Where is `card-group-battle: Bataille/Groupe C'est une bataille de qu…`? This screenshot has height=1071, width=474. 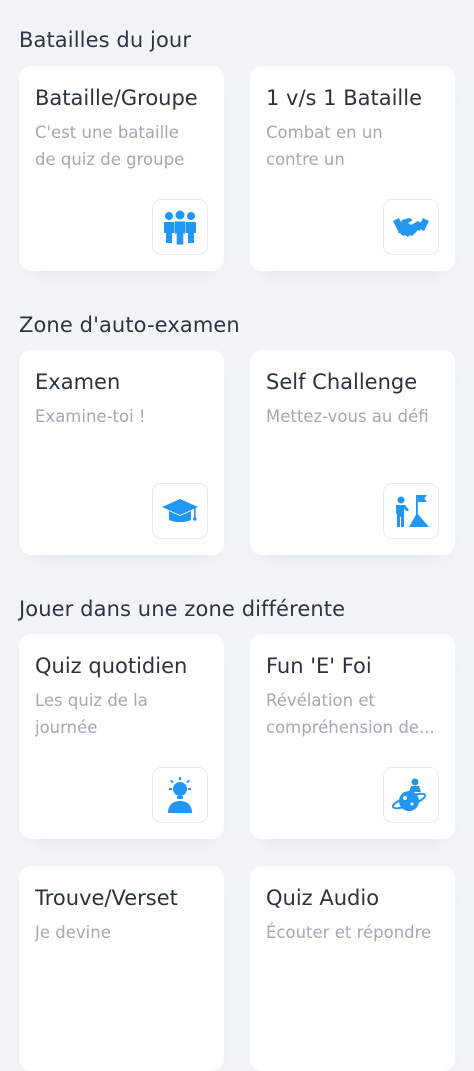 card-group-battle: Bataille/Groupe C'est une bataille de qu… is located at coordinates (121, 168).